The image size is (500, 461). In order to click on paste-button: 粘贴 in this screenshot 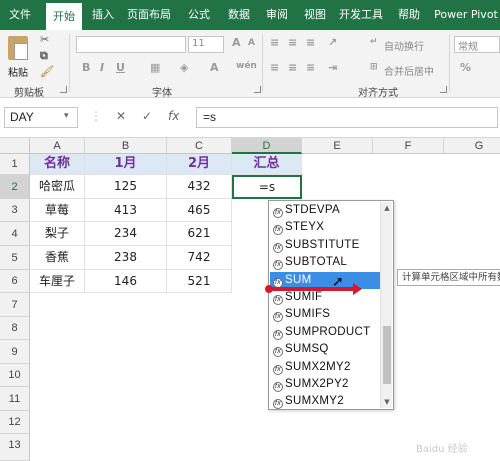, I will do `click(18, 71)`.